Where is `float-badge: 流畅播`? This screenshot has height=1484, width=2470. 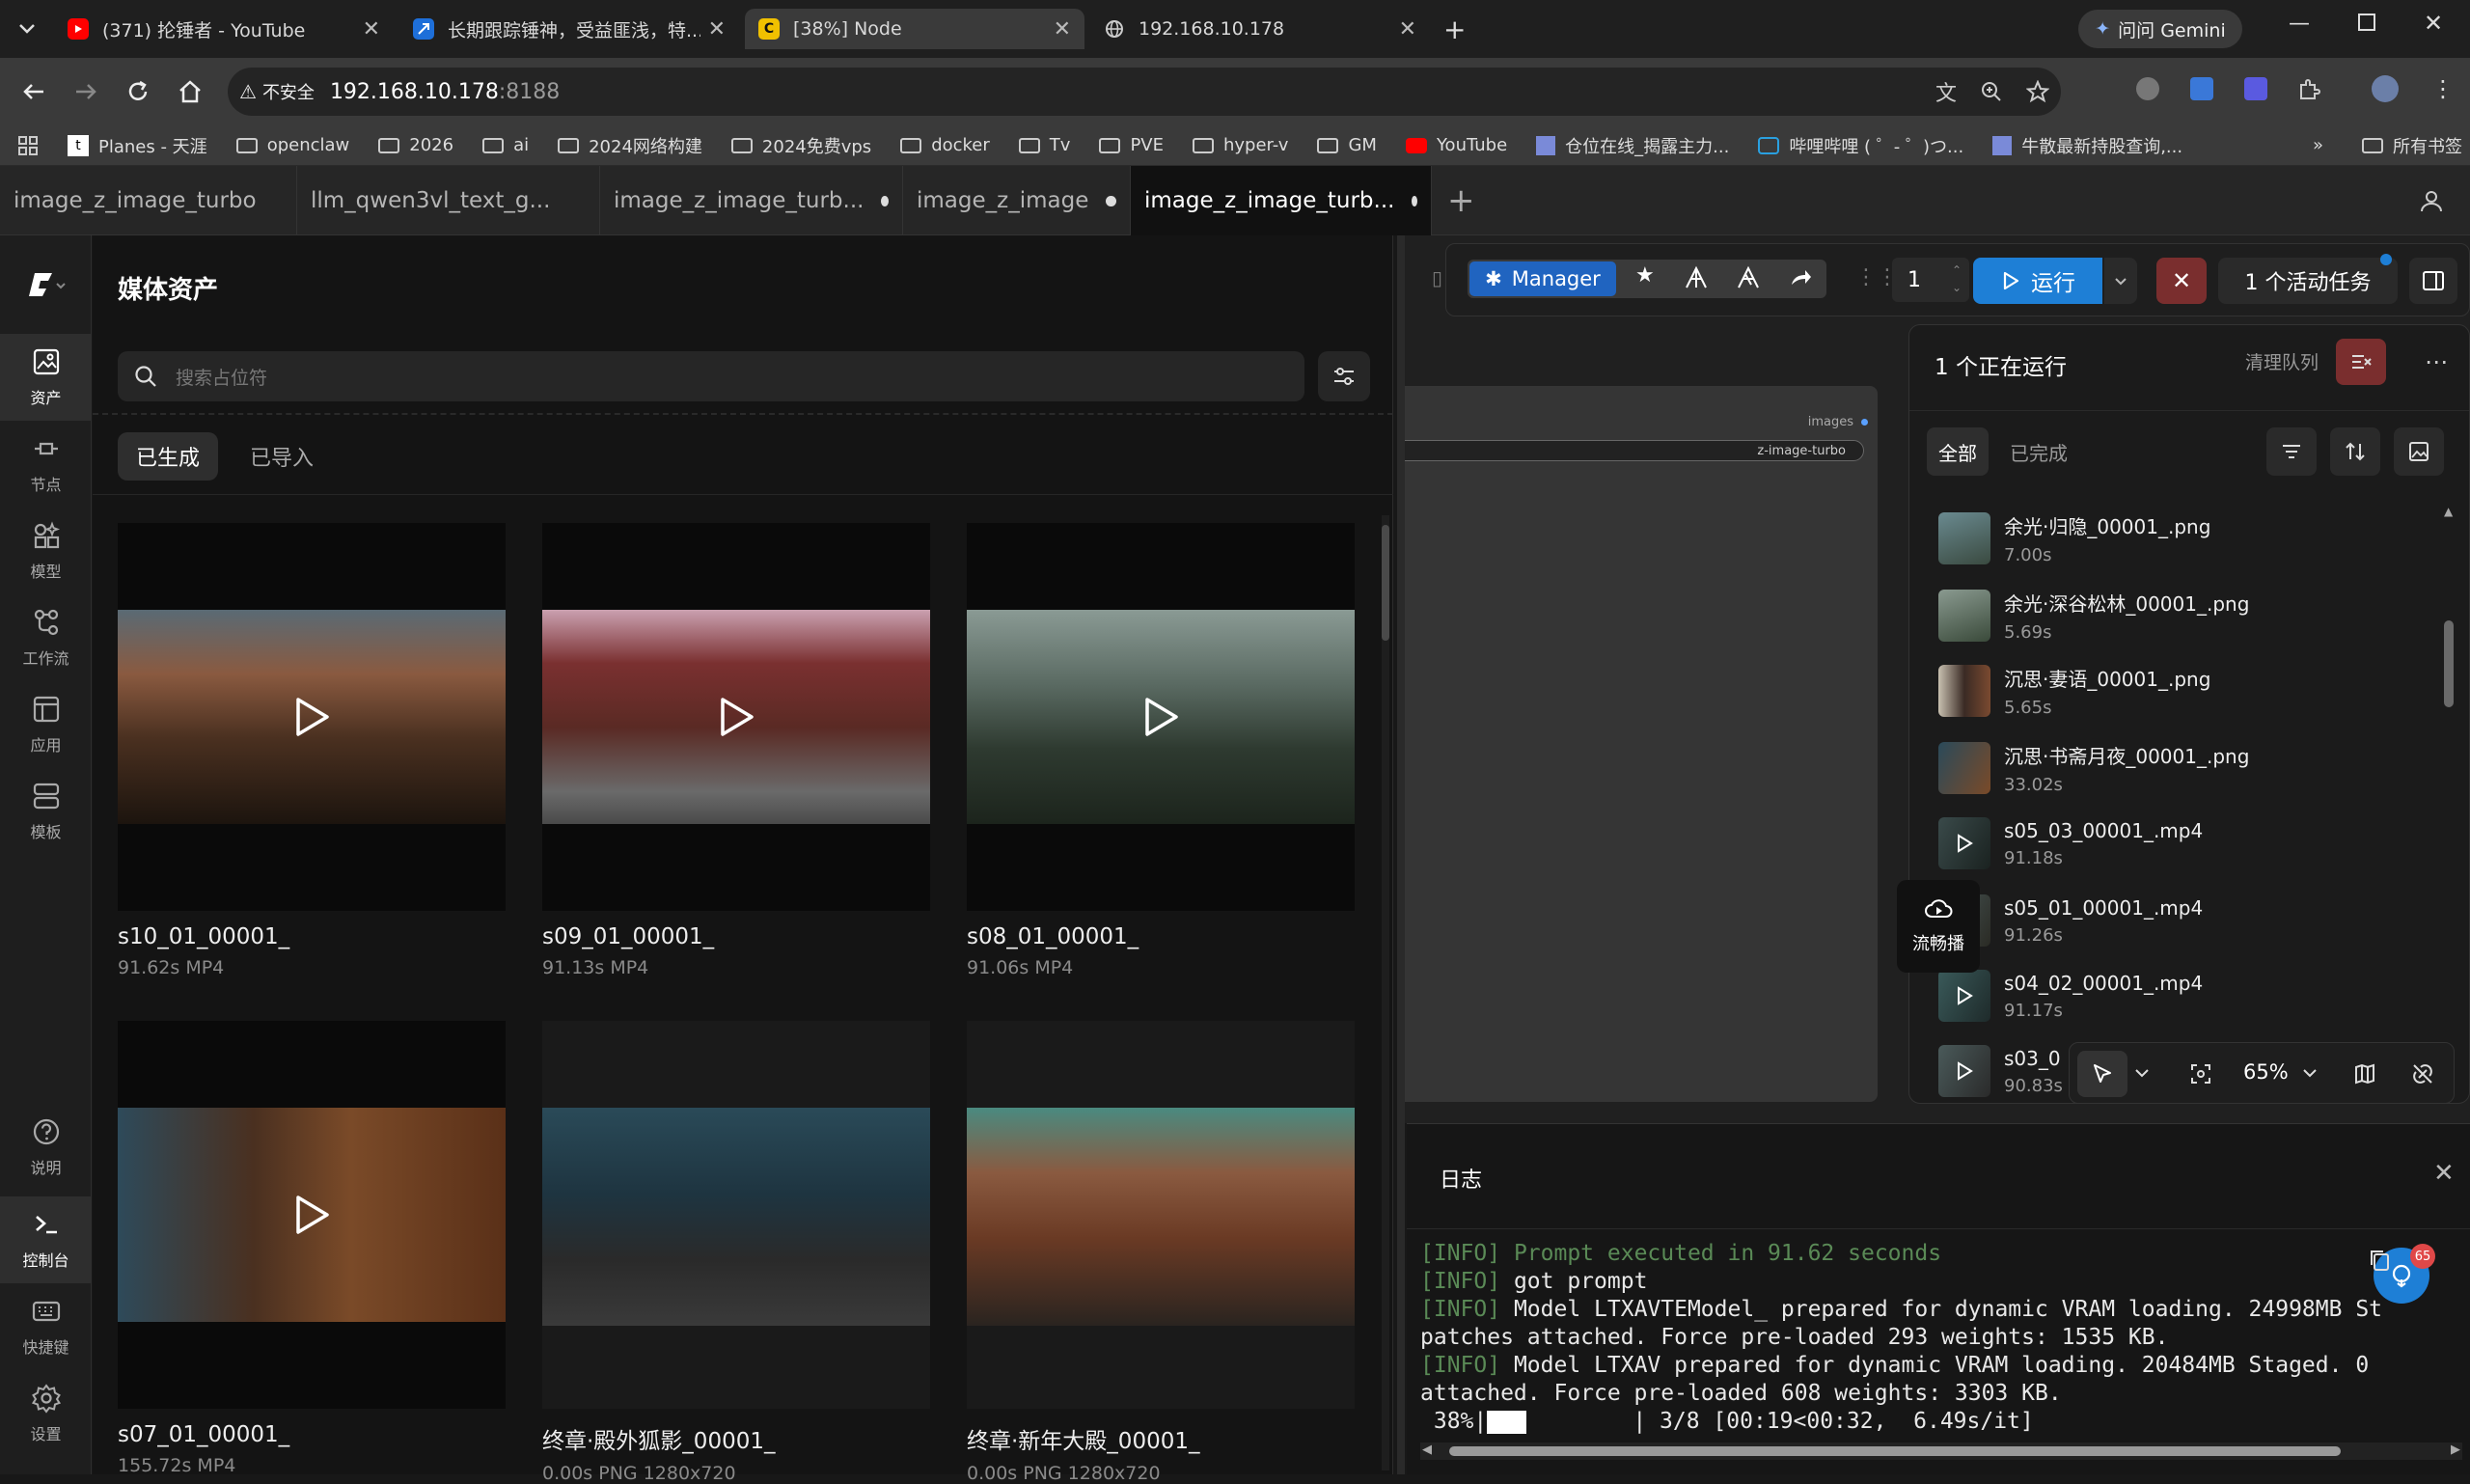
float-badge: 流畅播 is located at coordinates (1938, 926).